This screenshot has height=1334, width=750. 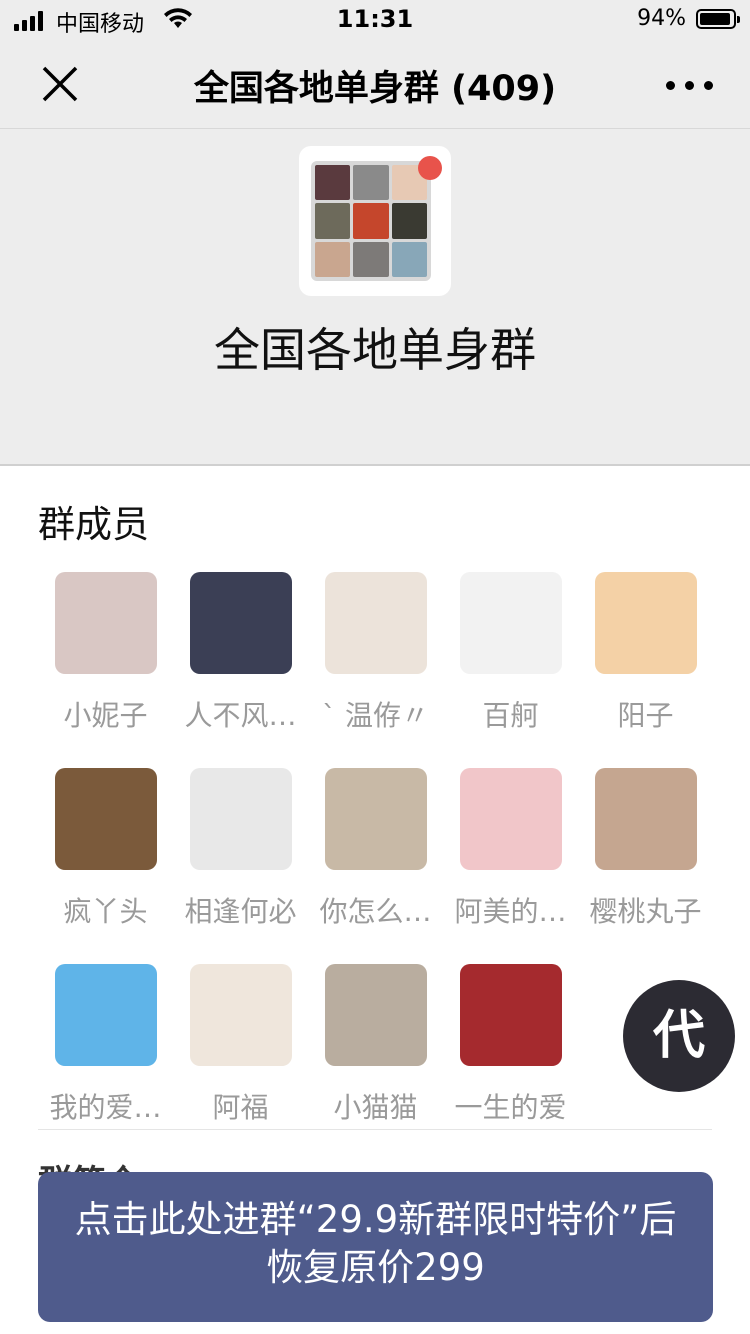 What do you see at coordinates (105, 911) in the screenshot?
I see `member-name: 疯丫头` at bounding box center [105, 911].